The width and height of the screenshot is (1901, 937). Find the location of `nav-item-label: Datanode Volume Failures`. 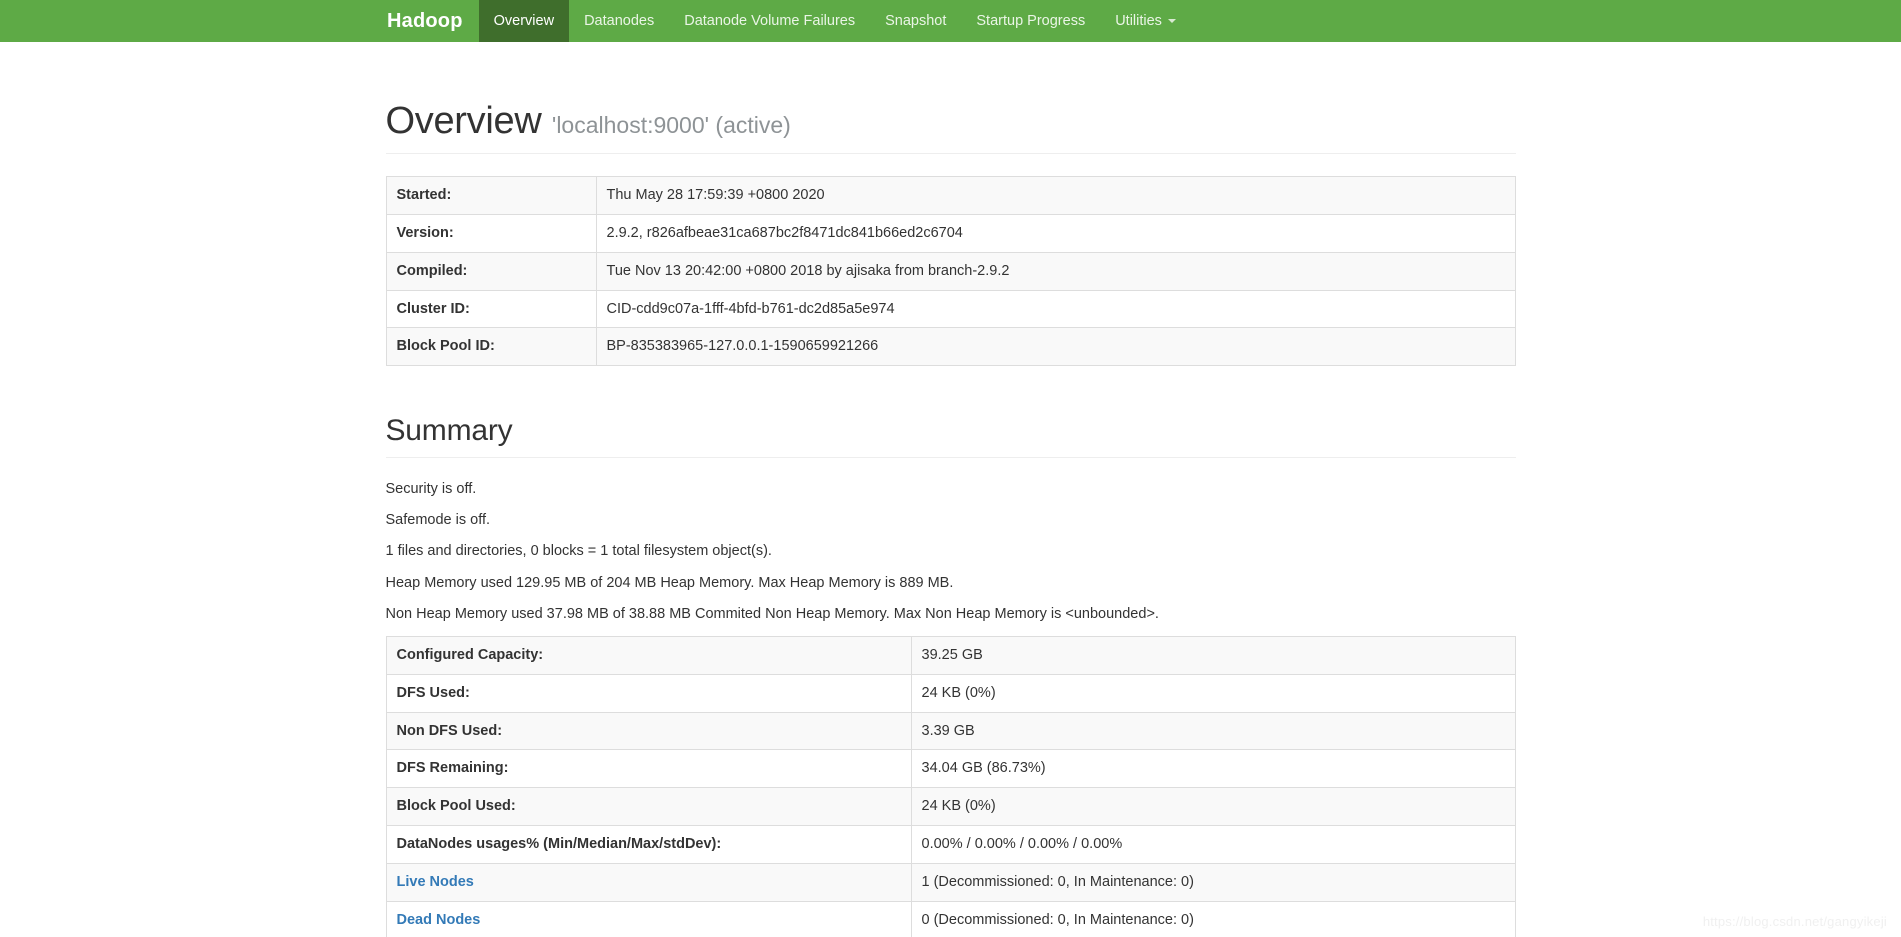

nav-item-label: Datanode Volume Failures is located at coordinates (770, 20).